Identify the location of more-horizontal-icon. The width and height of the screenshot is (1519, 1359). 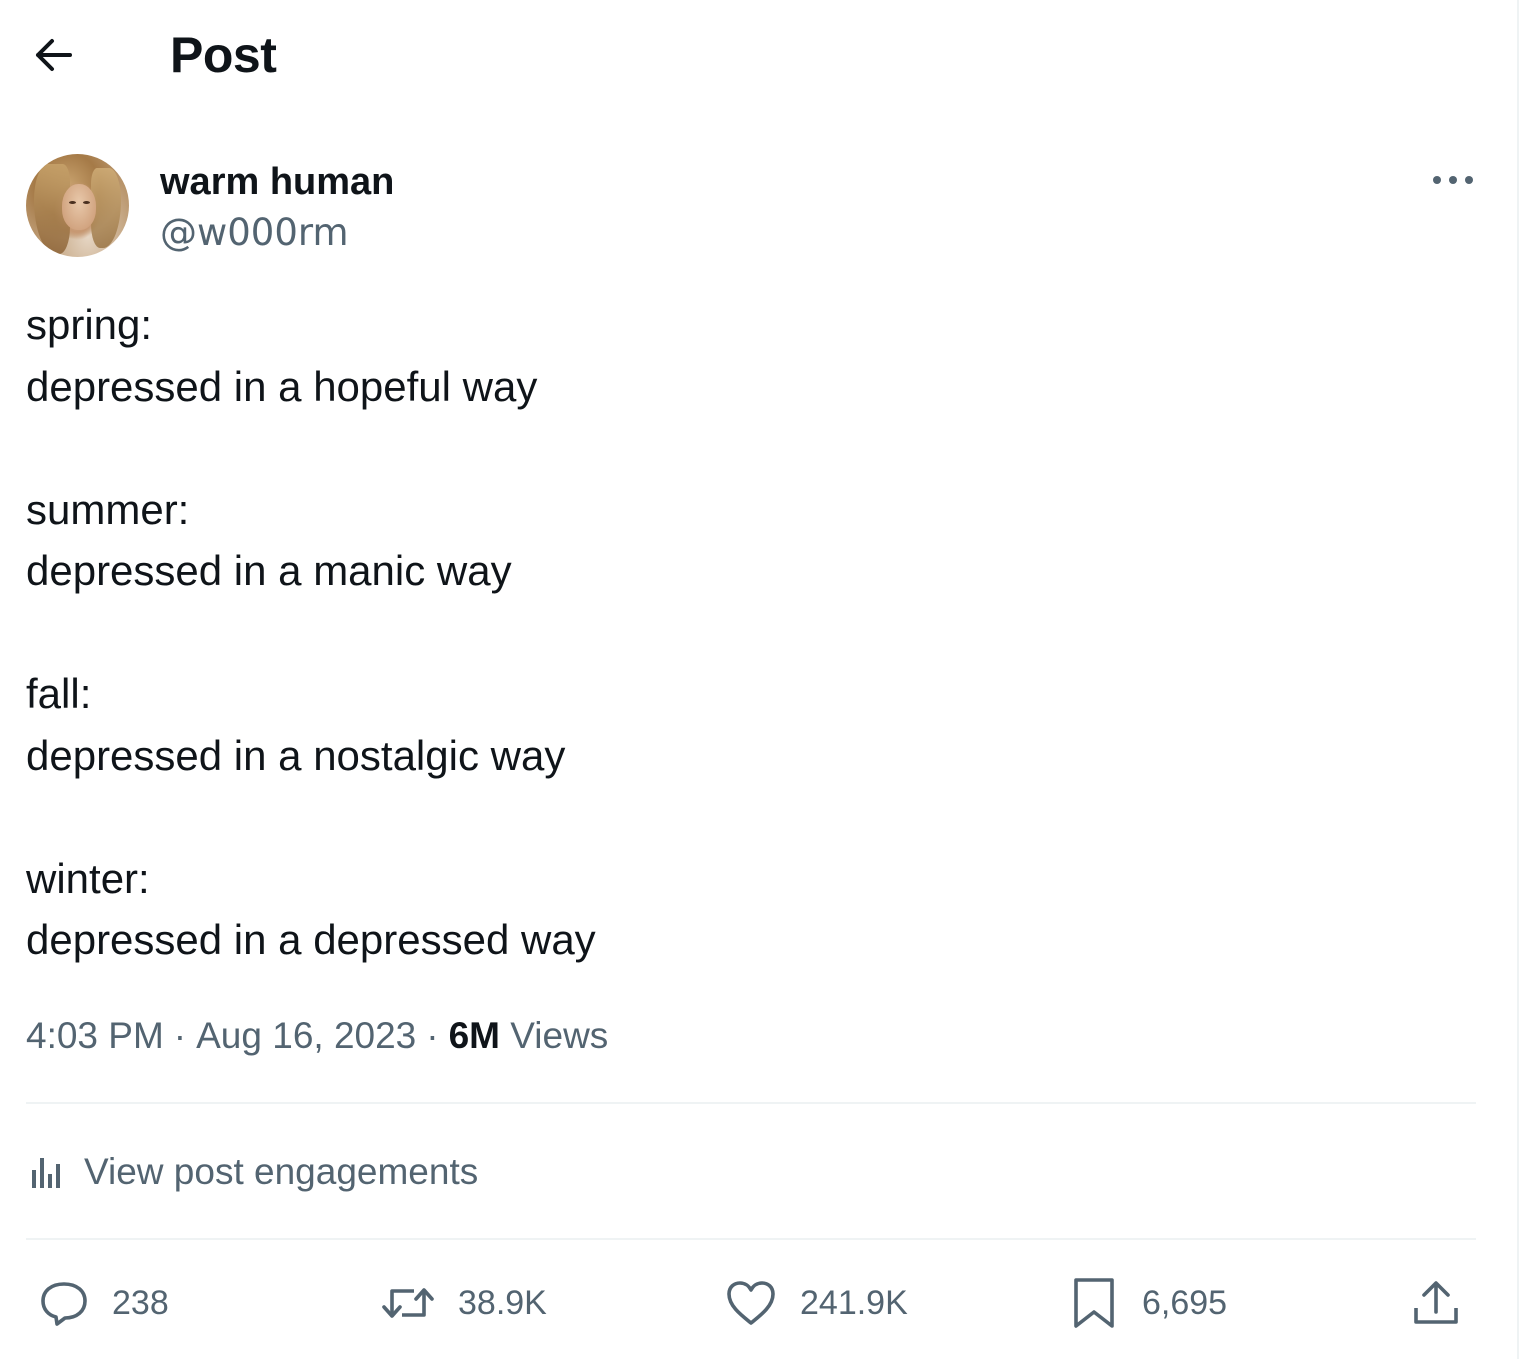
(1453, 180).